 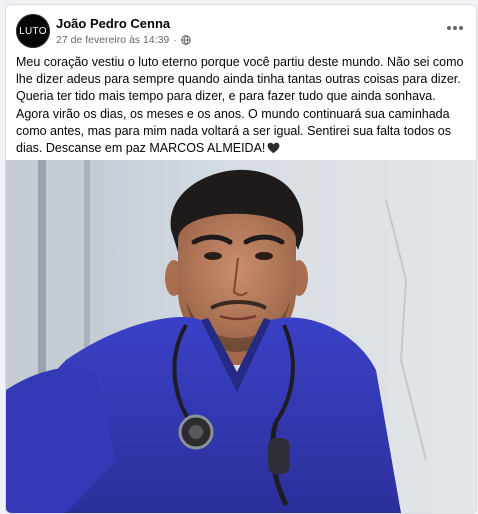 What do you see at coordinates (185, 40) in the screenshot?
I see `globe-icon` at bounding box center [185, 40].